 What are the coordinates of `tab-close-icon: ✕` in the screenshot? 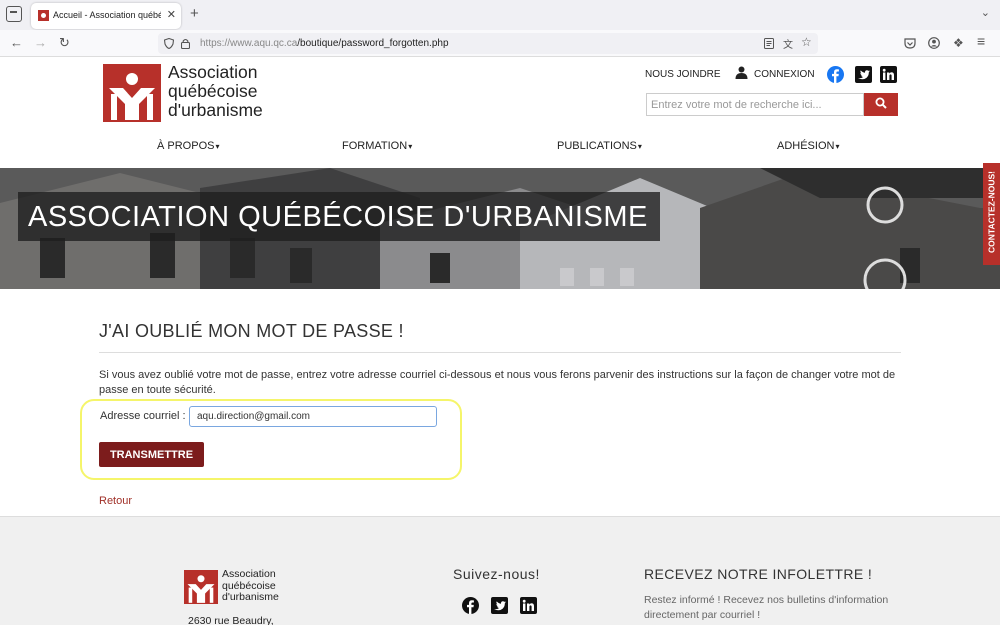 It's located at (171, 14).